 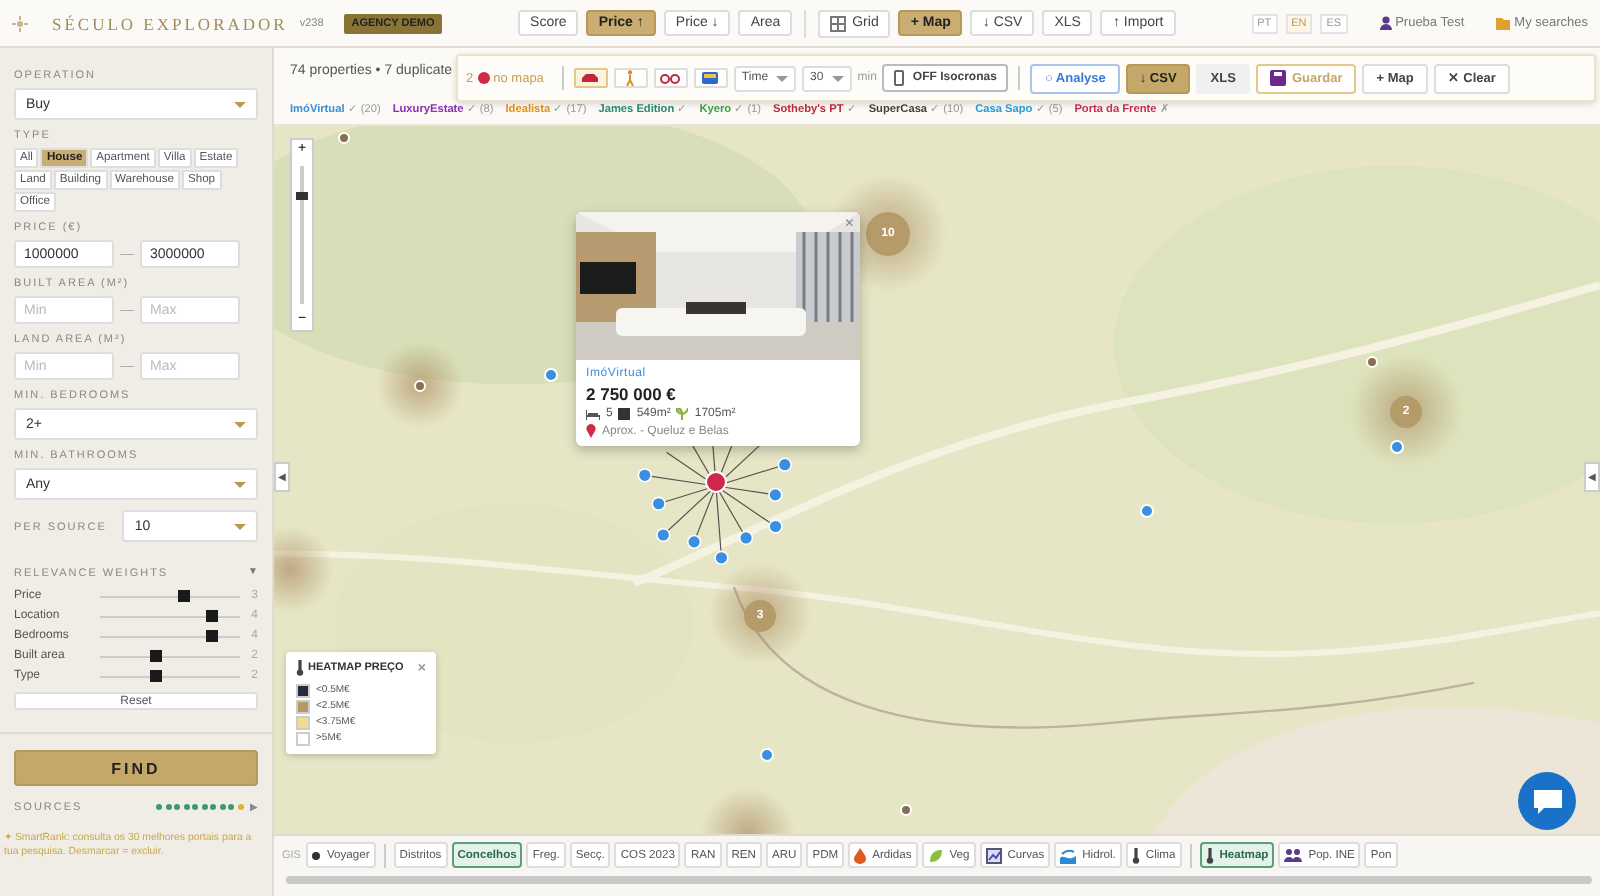 I want to click on find-button: FIND, so click(x=136, y=768).